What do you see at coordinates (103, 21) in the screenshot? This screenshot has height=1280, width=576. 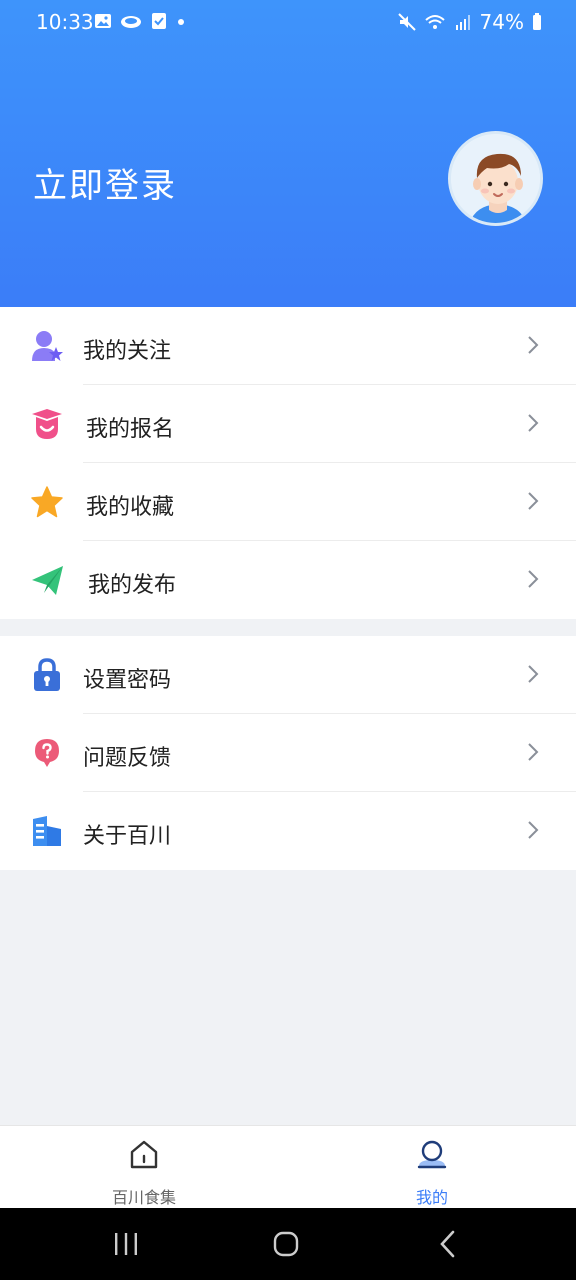 I see `gallery-icon` at bounding box center [103, 21].